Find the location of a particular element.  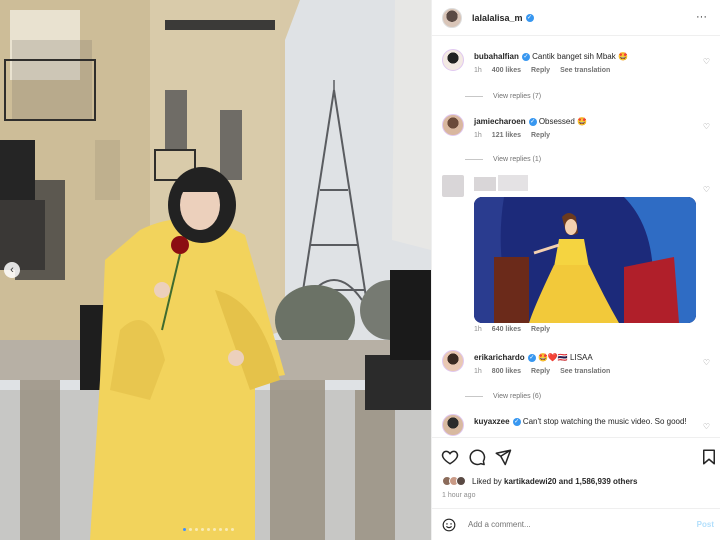

carousel-indicator is located at coordinates (208, 529).